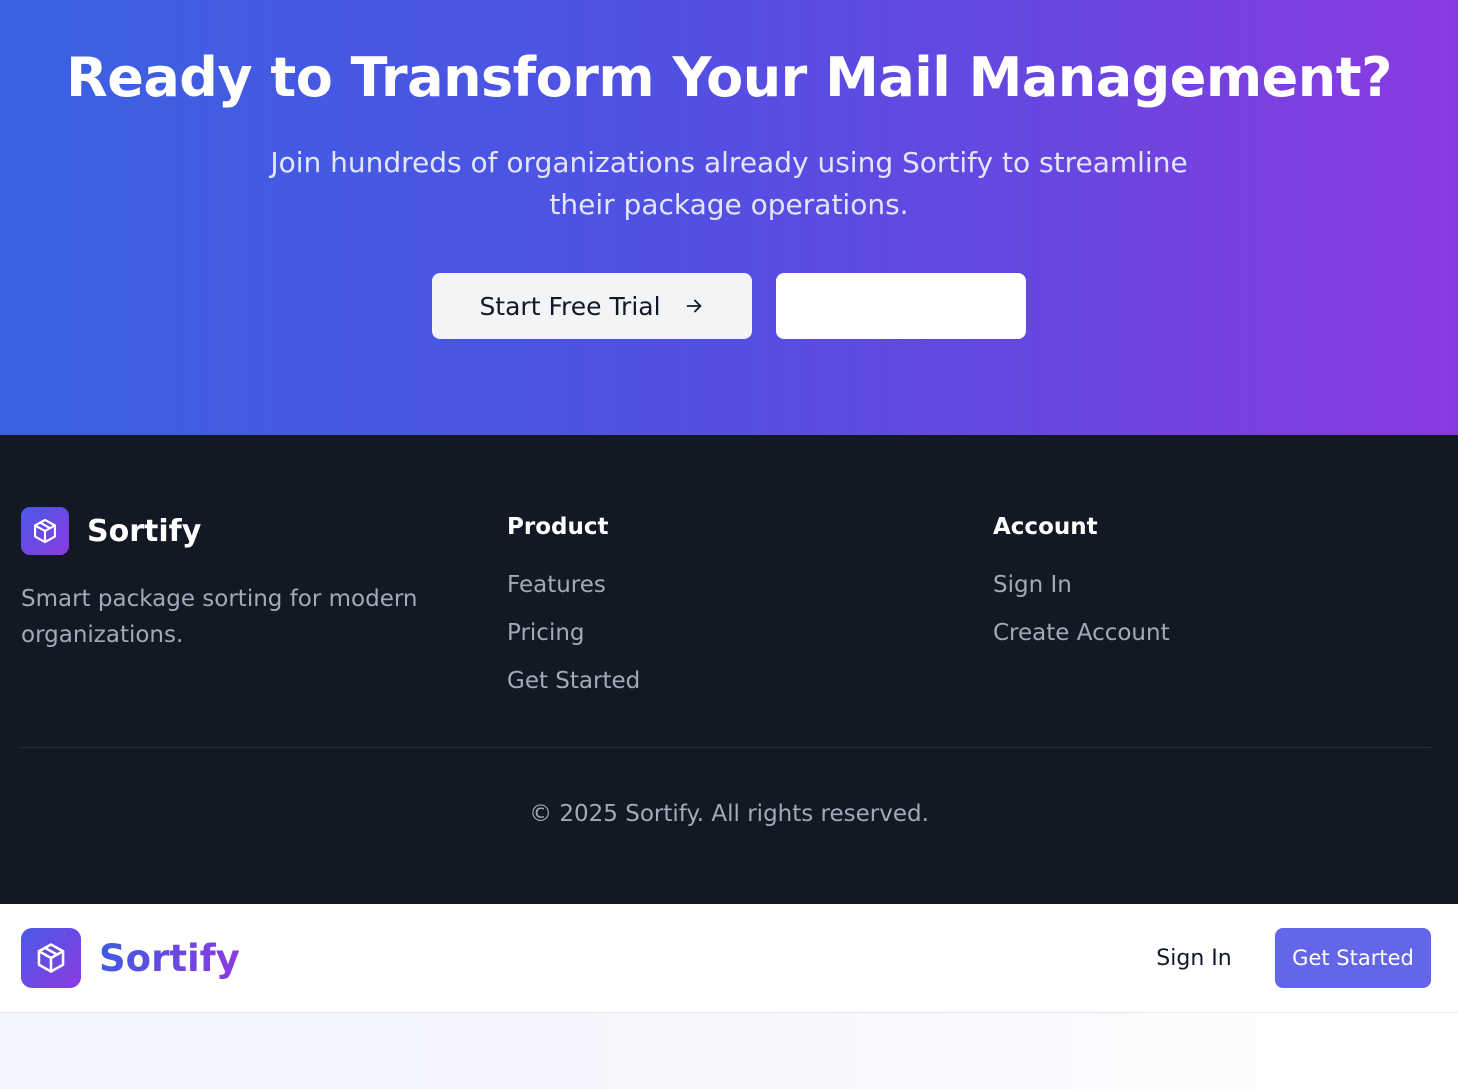 Image resolution: width=1458 pixels, height=1089 pixels. I want to click on sign-in-button: Sign In, so click(1194, 958).